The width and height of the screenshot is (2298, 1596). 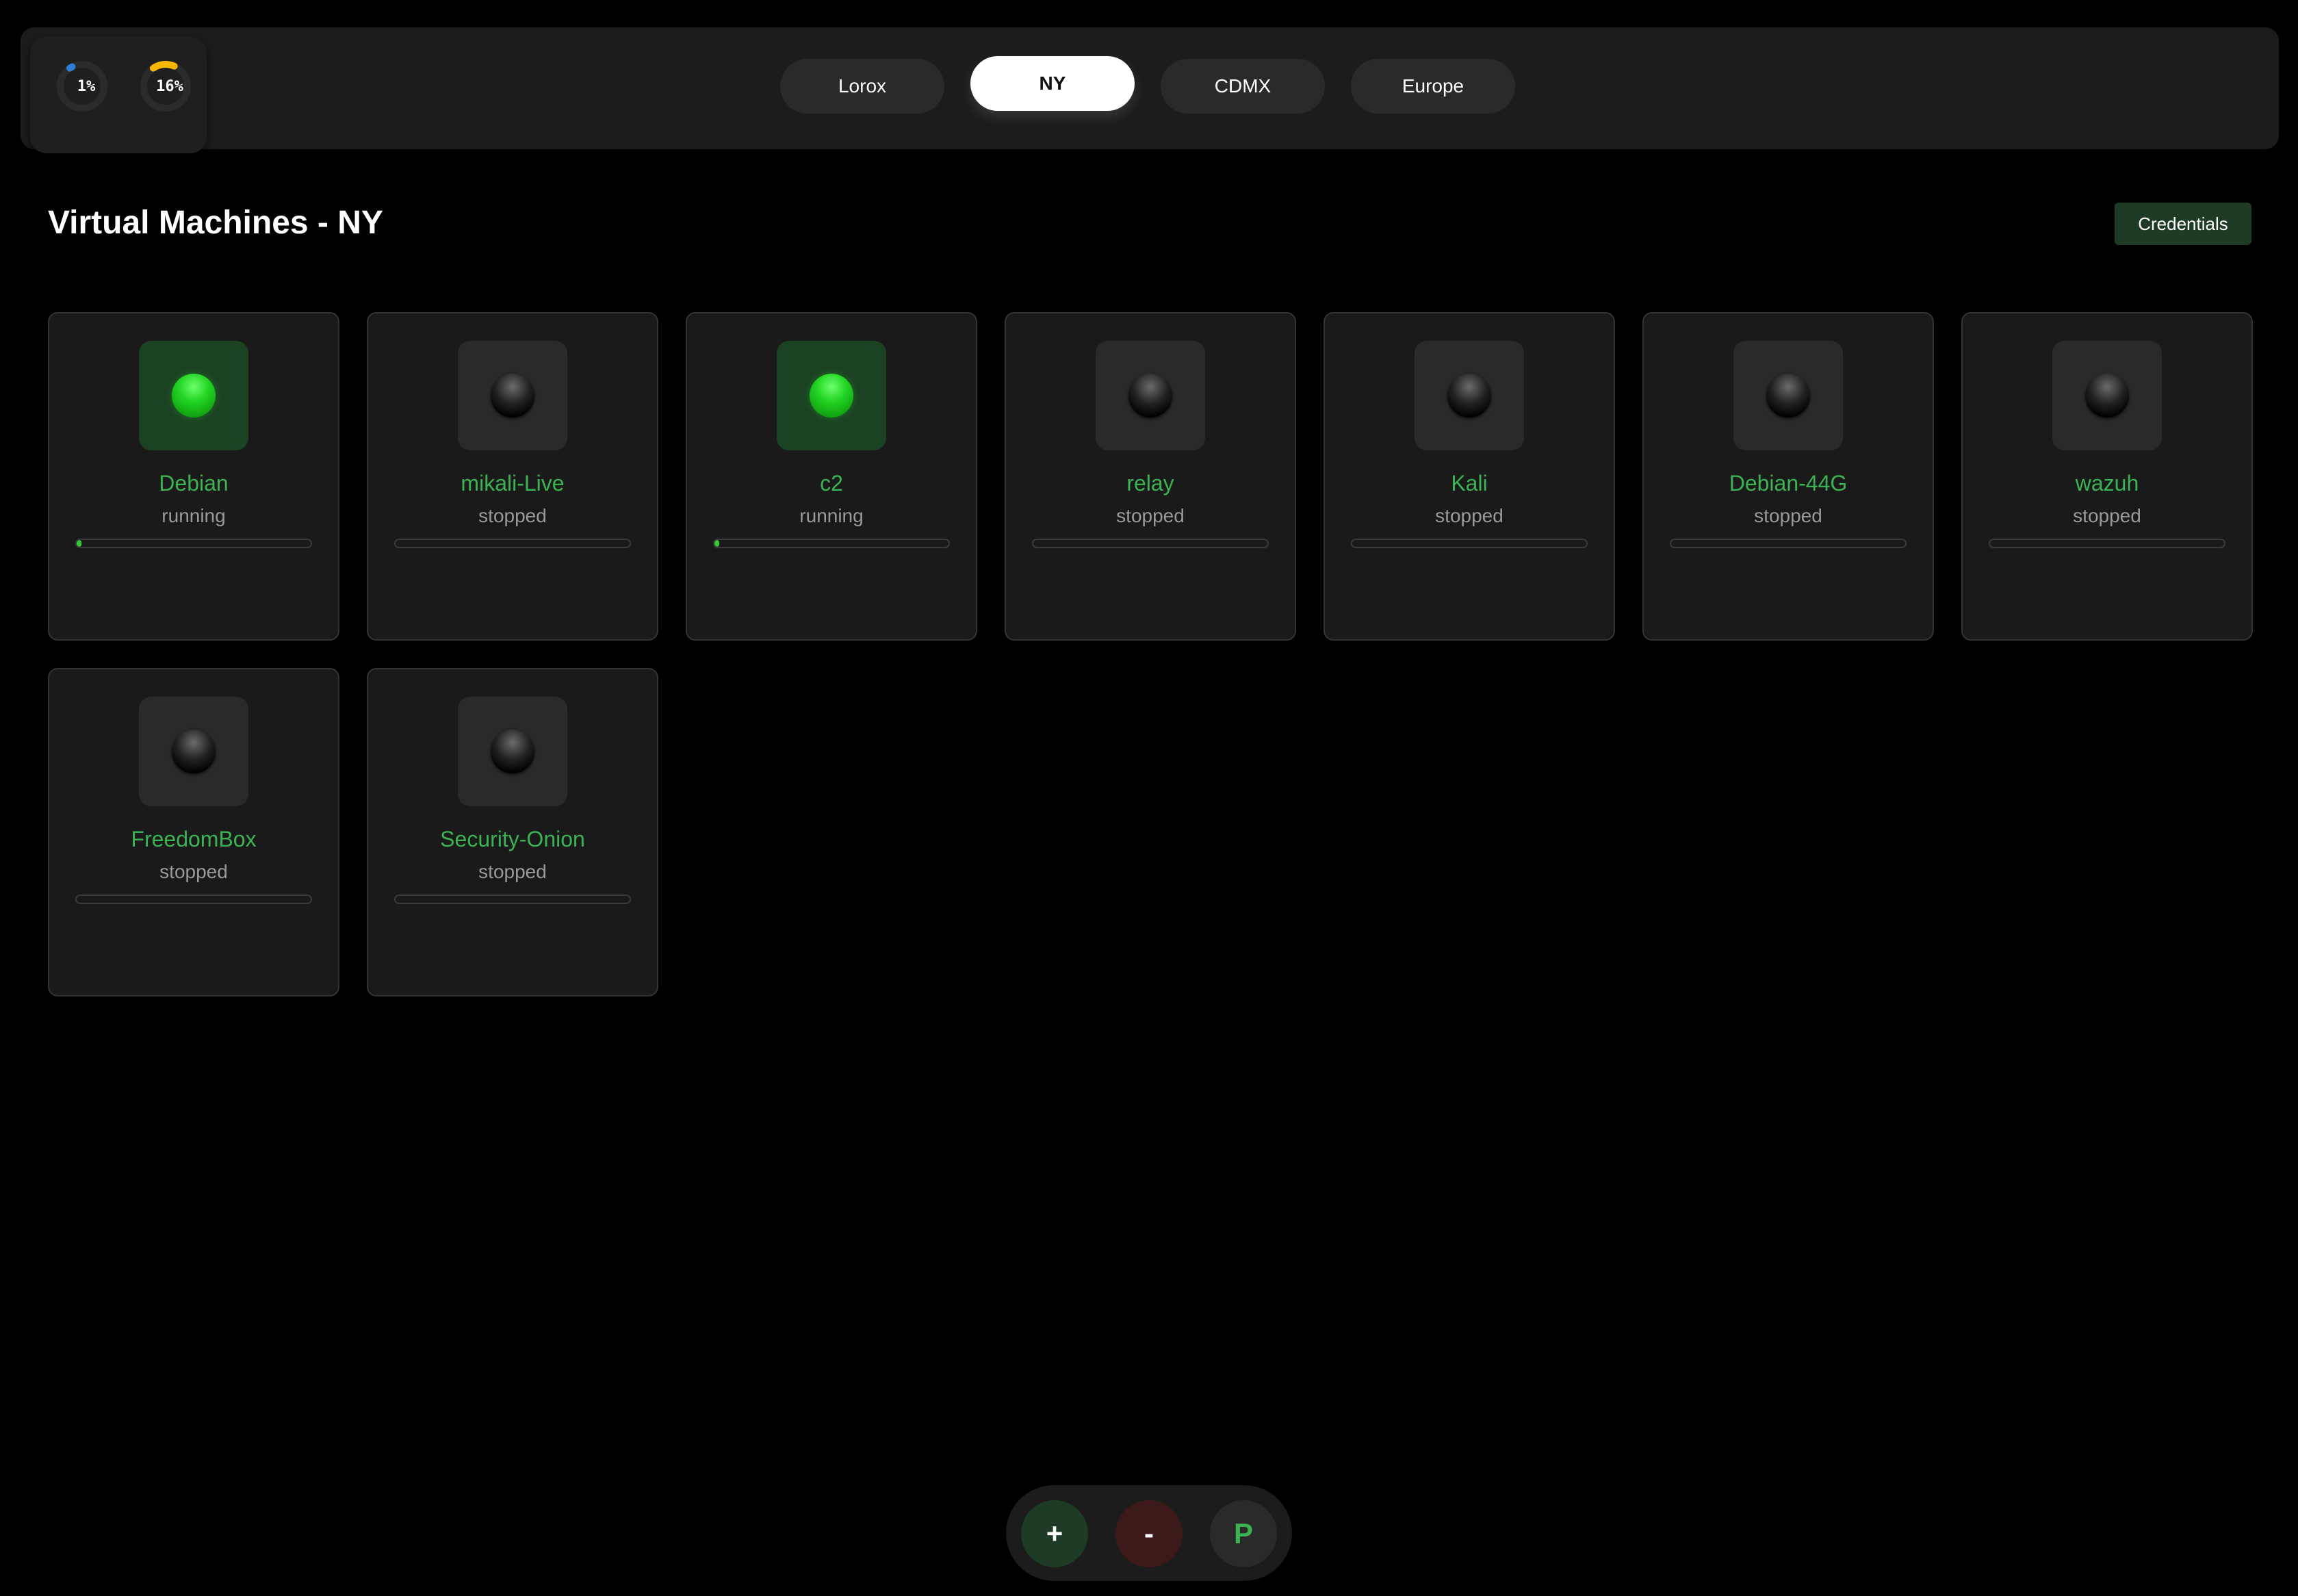 I want to click on remove-vm-button: -, so click(x=1149, y=1534).